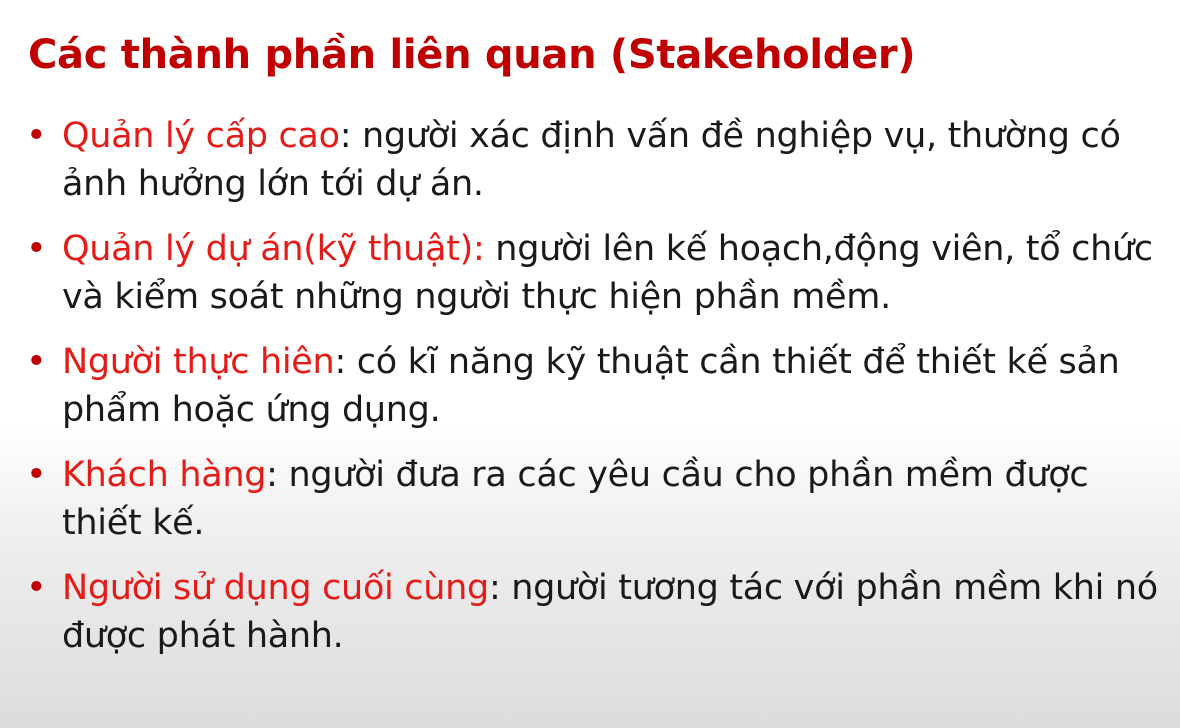 The image size is (1180, 728). Describe the element at coordinates (472, 55) in the screenshot. I see `slide-title: Các thành phần liên quan (Stakeholder)` at that location.